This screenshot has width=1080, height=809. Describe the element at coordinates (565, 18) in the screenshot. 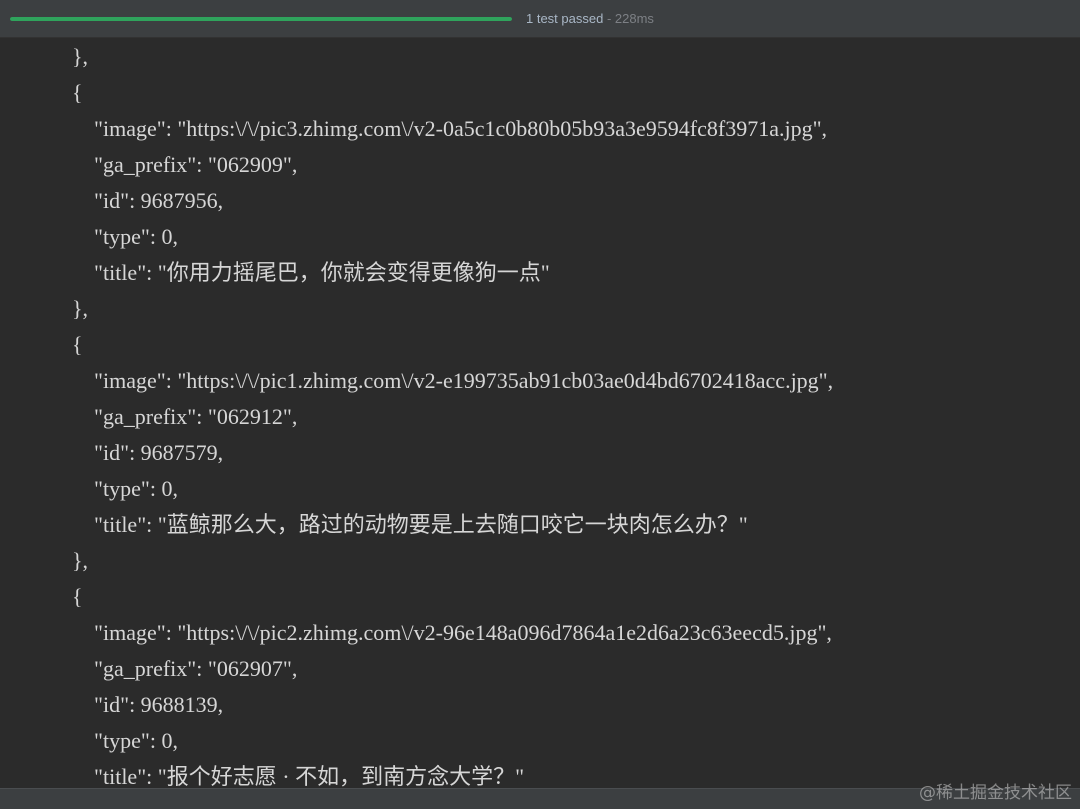

I see `test-summary: 1 test passed` at that location.